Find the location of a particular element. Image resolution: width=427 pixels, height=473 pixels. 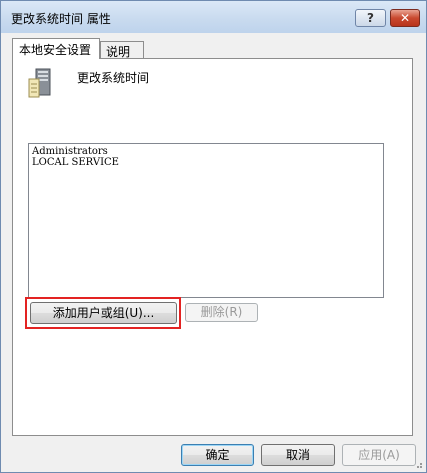

title-bar: 更改系统时间 属性 ? ✕ is located at coordinates (213, 17).